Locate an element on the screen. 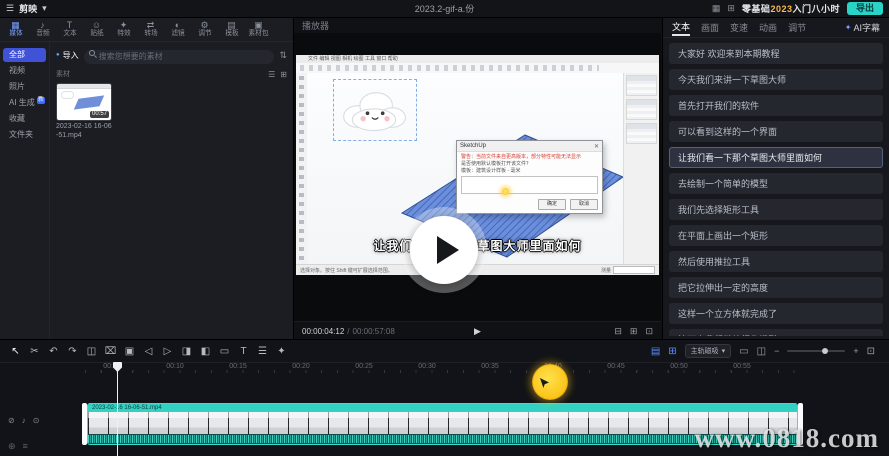  sidebar-item-视频: 视频 is located at coordinates (24, 71).